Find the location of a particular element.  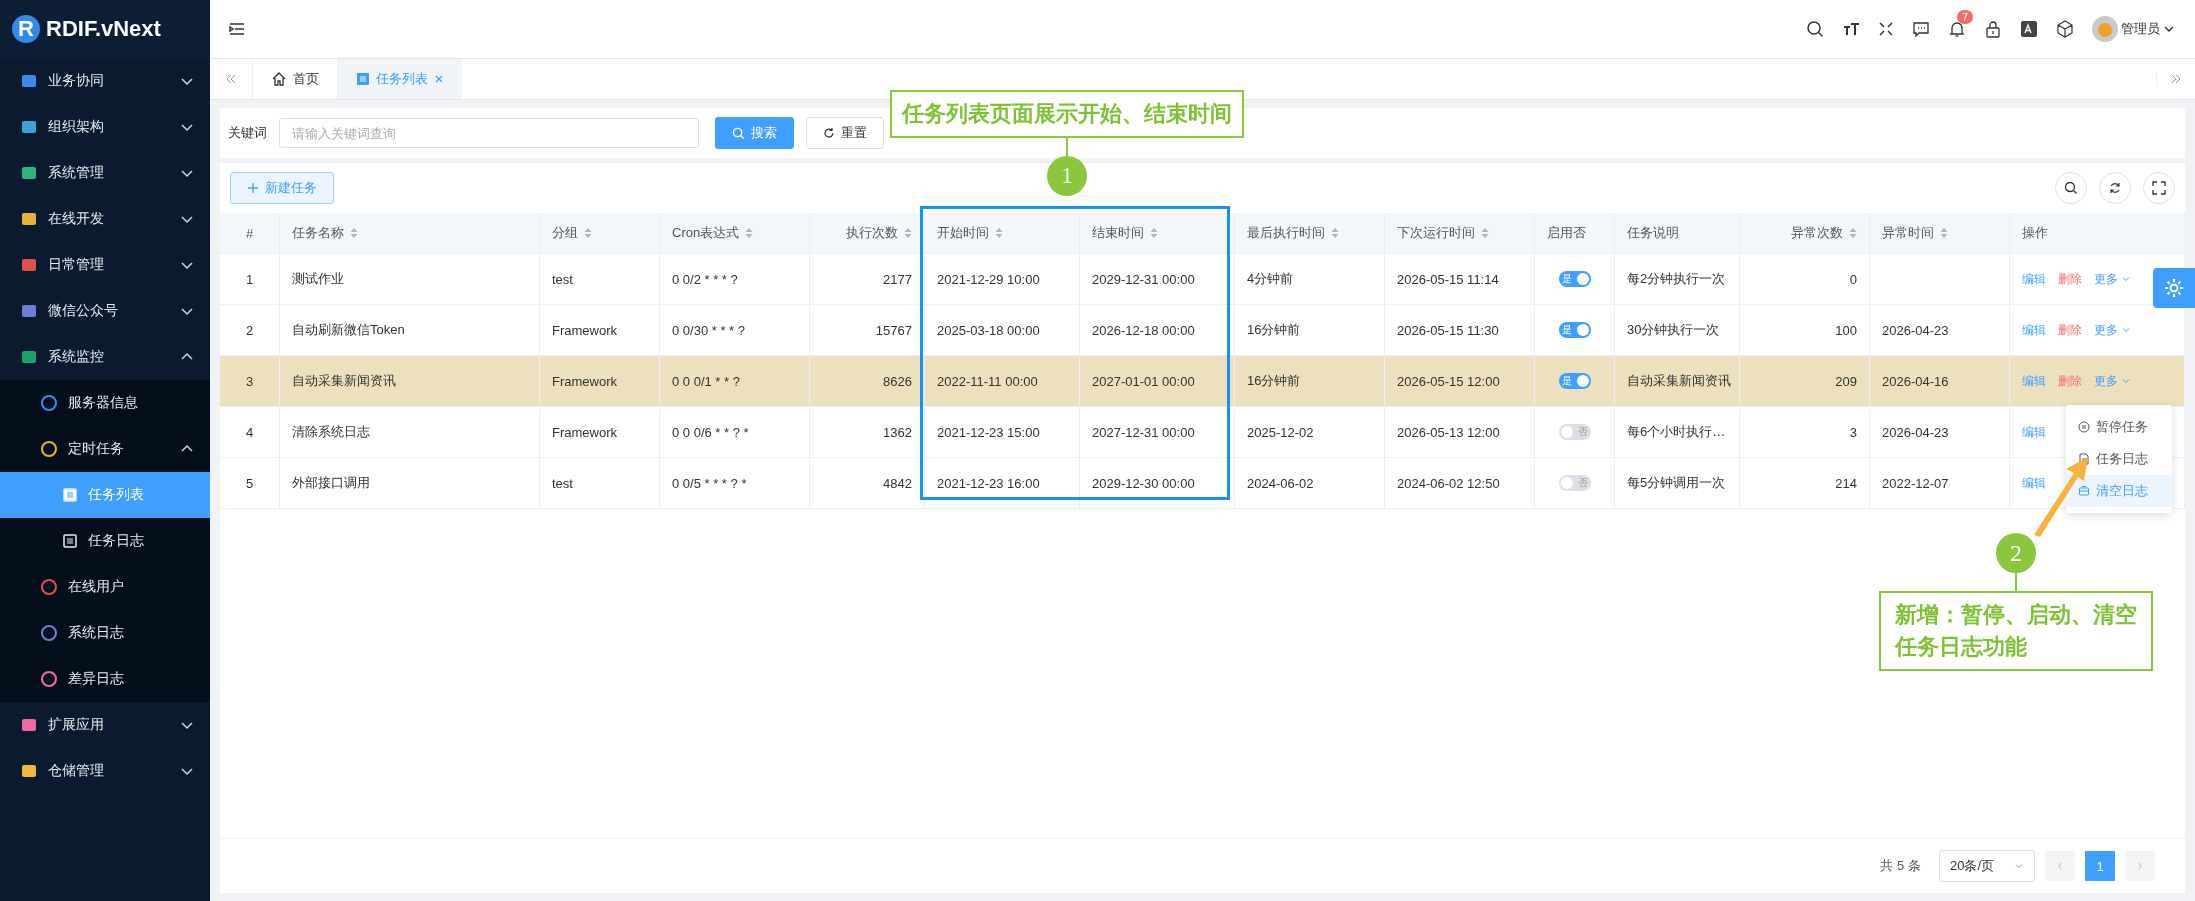

keyword-field: 请输入关键词查询 is located at coordinates (489, 133).